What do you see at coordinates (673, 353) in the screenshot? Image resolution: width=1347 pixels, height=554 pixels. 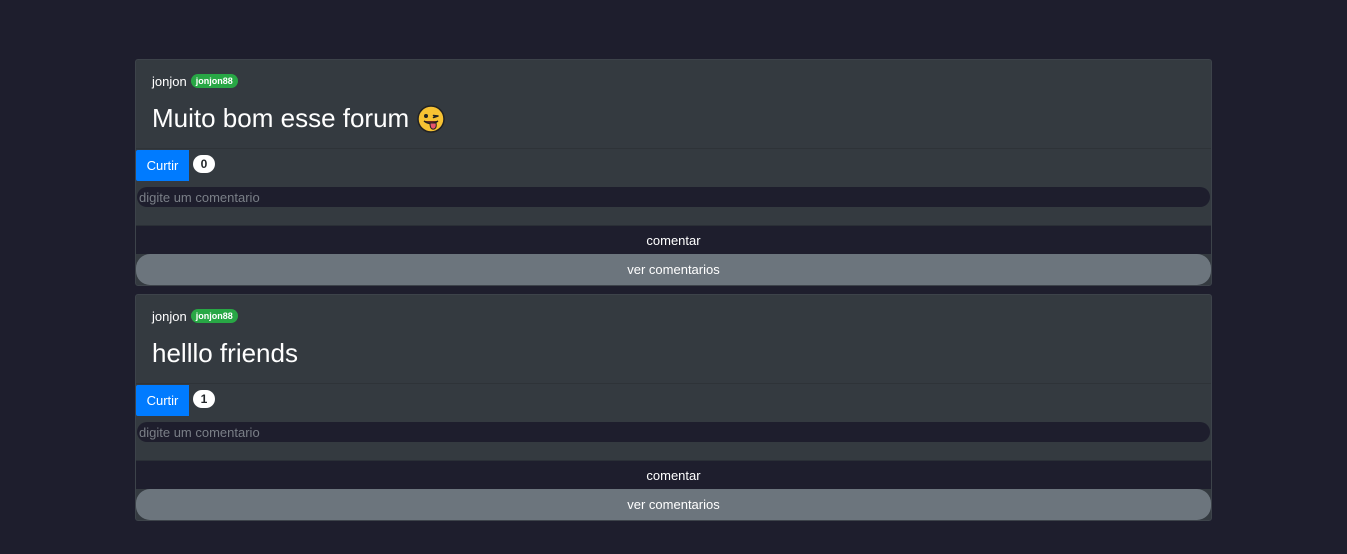 I see `post-text-row: helllo friends` at bounding box center [673, 353].